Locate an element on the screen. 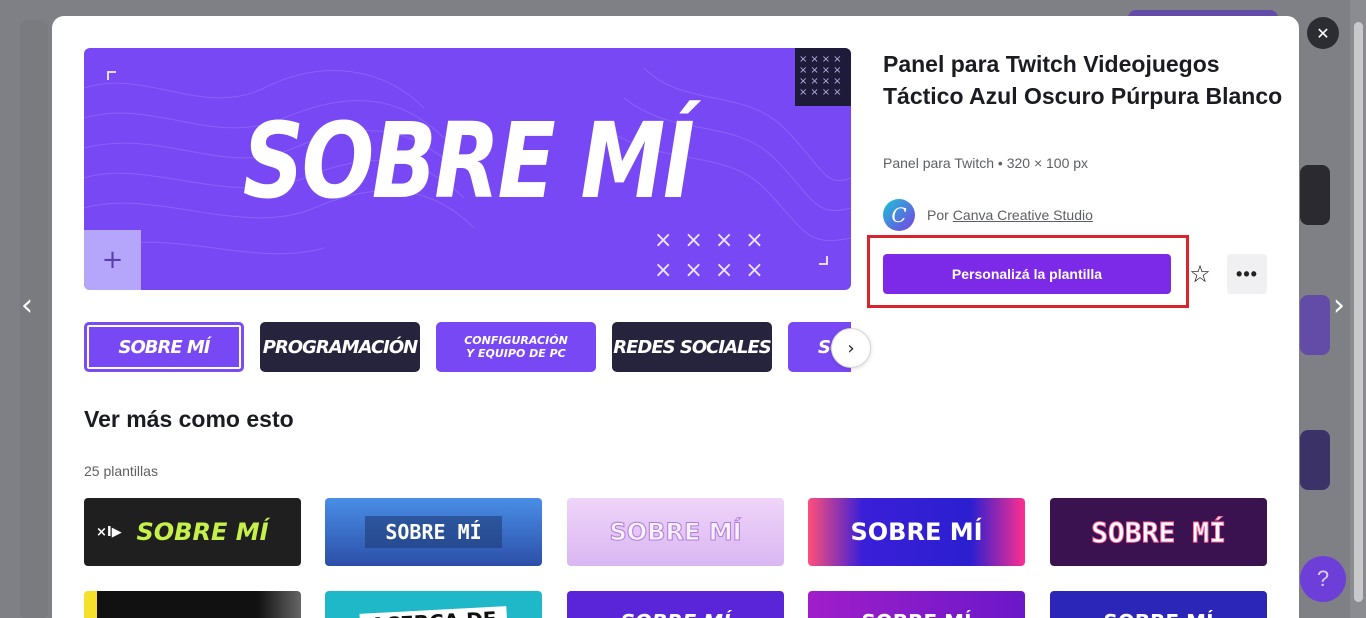  template-subtitle: Panel para Twitch • 320 × 100 px is located at coordinates (986, 163).